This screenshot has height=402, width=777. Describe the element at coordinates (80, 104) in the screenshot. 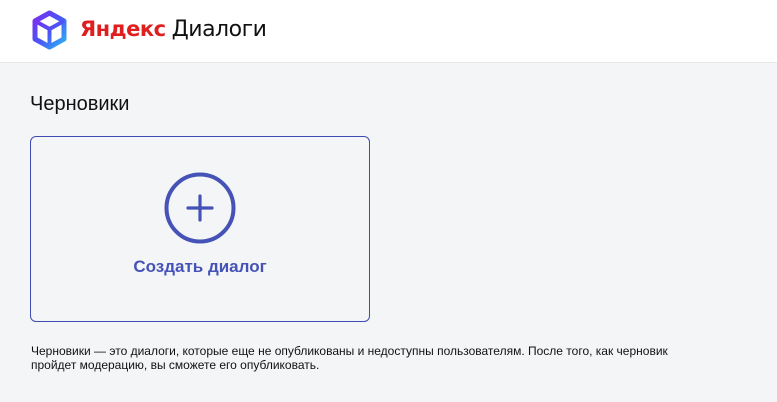

I see `page-title: Черновики` at that location.